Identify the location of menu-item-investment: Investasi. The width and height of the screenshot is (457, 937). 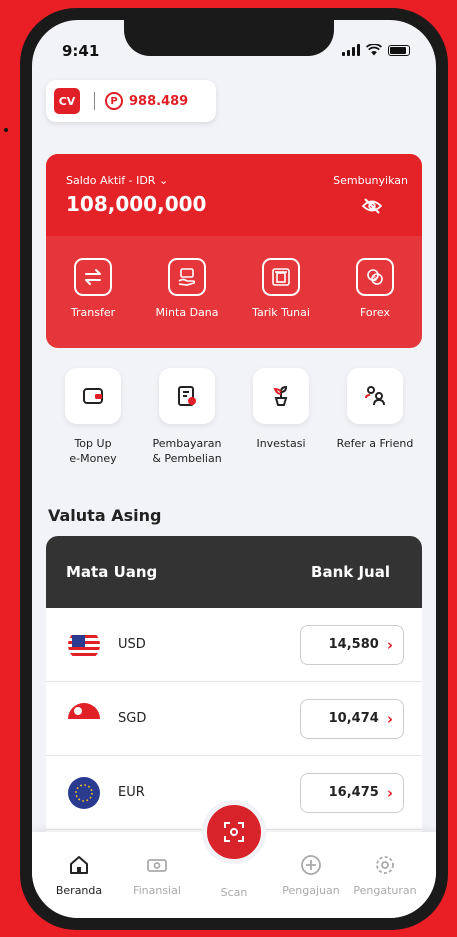
(281, 417).